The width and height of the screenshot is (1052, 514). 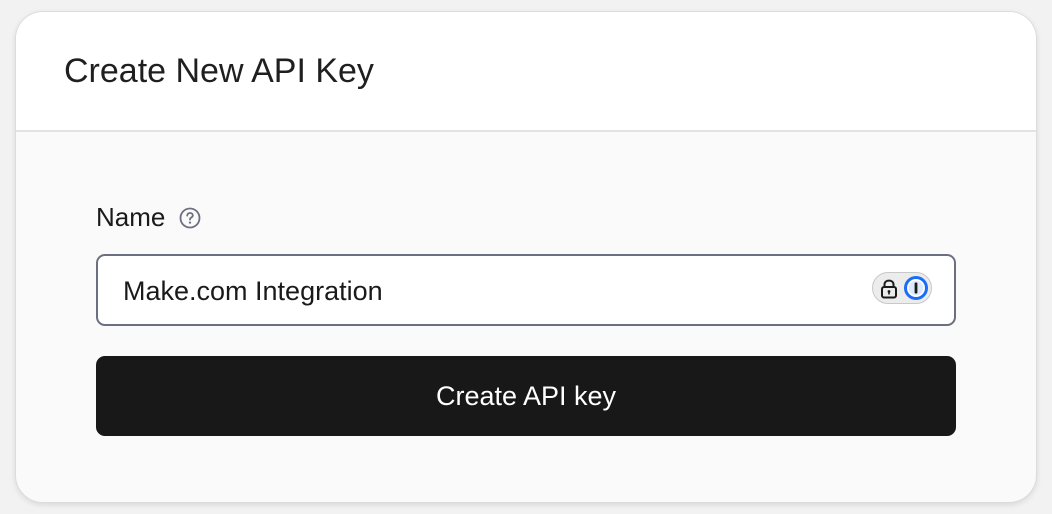 What do you see at coordinates (481, 291) in the screenshot?
I see `name-input` at bounding box center [481, 291].